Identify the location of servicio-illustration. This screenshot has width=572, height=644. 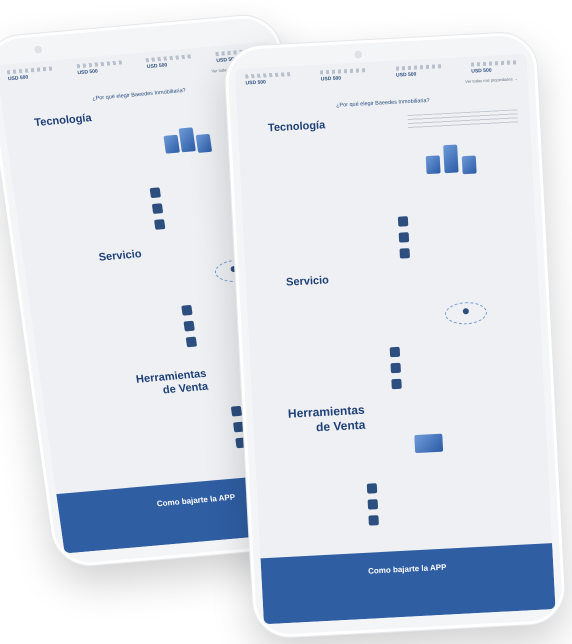
(468, 312).